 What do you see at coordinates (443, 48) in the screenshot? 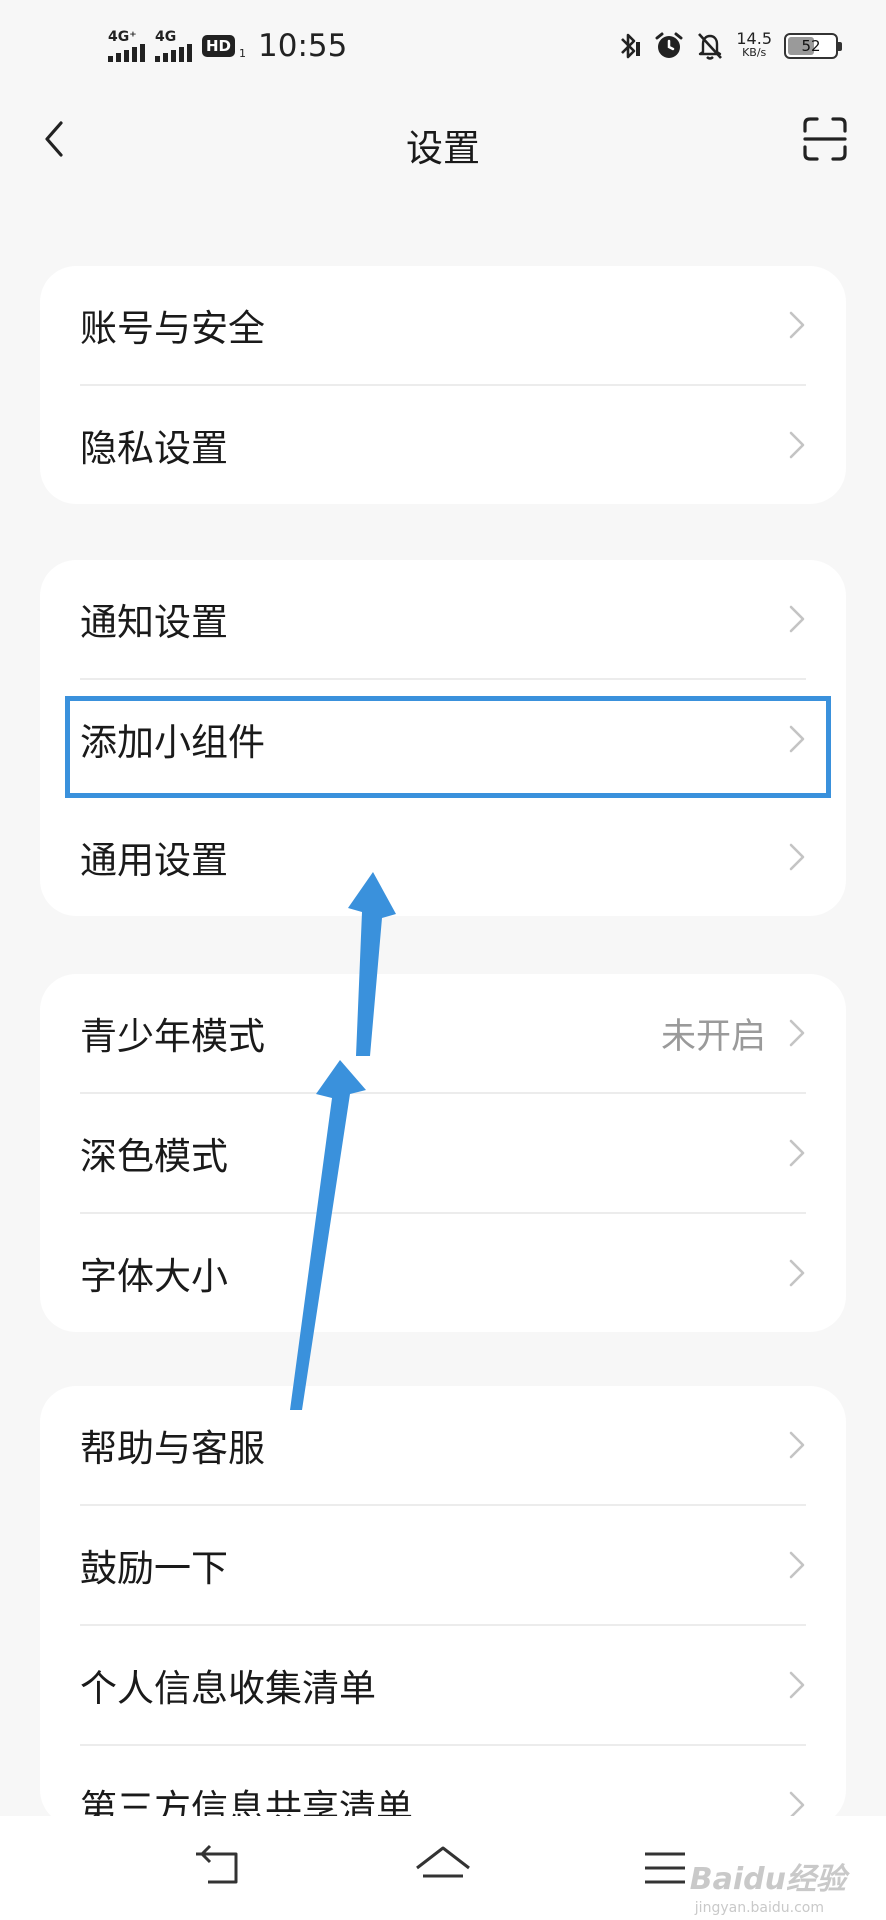
I see `status-bar: 4G⁺ 4G HD 1 10:55 14.5 KB/s 52` at bounding box center [443, 48].